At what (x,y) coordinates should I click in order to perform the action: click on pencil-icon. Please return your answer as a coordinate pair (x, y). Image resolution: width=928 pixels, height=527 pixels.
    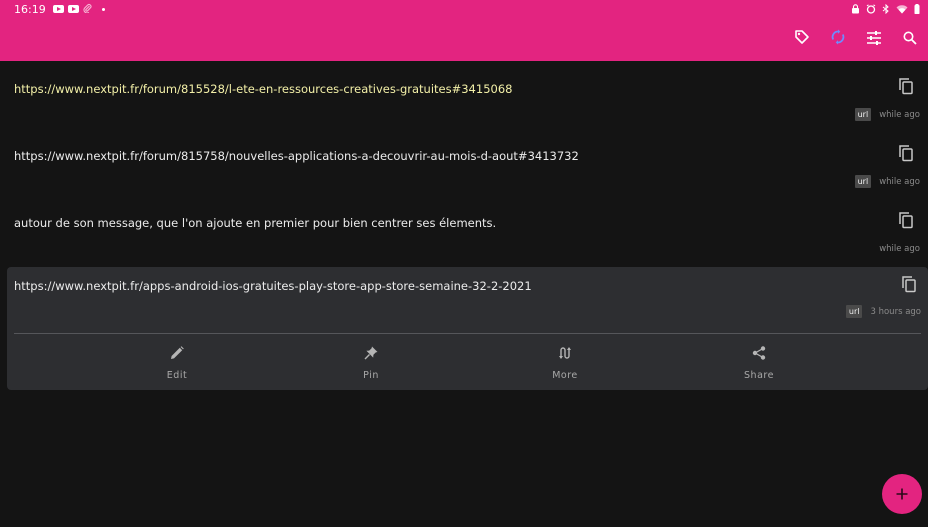
    Looking at the image, I should click on (177, 354).